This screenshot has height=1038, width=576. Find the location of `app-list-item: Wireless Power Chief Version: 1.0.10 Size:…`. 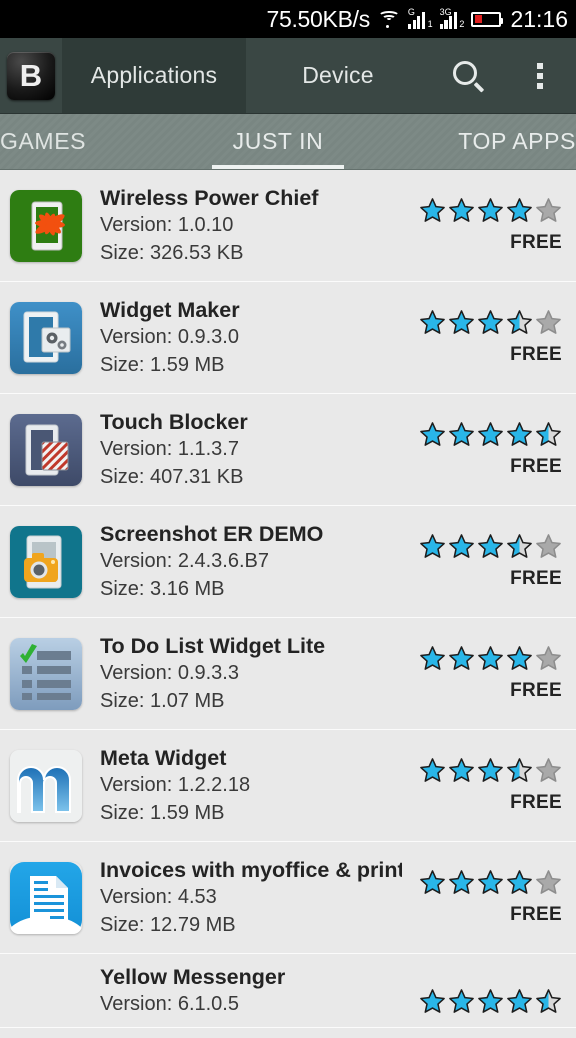

app-list-item: Wireless Power Chief Version: 1.0.10 Size:… is located at coordinates (288, 226).